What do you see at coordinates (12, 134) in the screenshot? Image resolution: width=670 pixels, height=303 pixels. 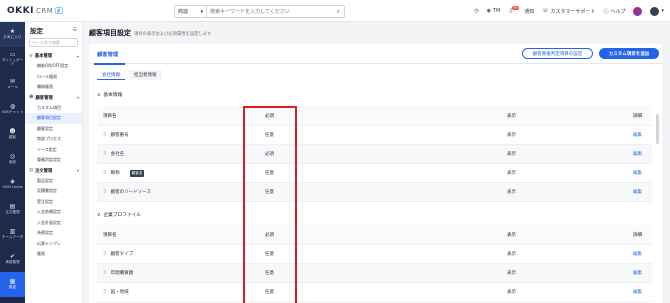 I see `nav-customer: ☻ 顧客` at bounding box center [12, 134].